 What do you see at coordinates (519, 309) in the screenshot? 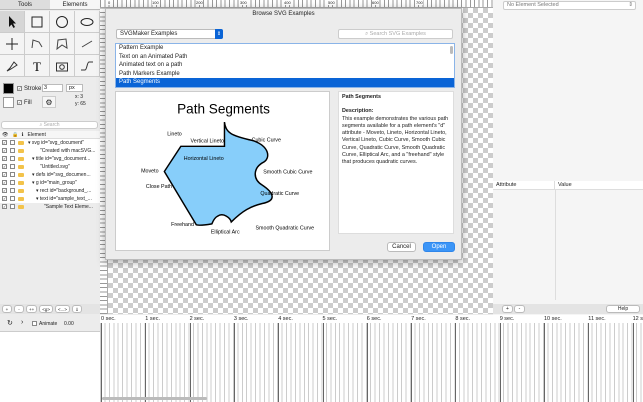
I see `remove-attribute-button: -` at bounding box center [519, 309].